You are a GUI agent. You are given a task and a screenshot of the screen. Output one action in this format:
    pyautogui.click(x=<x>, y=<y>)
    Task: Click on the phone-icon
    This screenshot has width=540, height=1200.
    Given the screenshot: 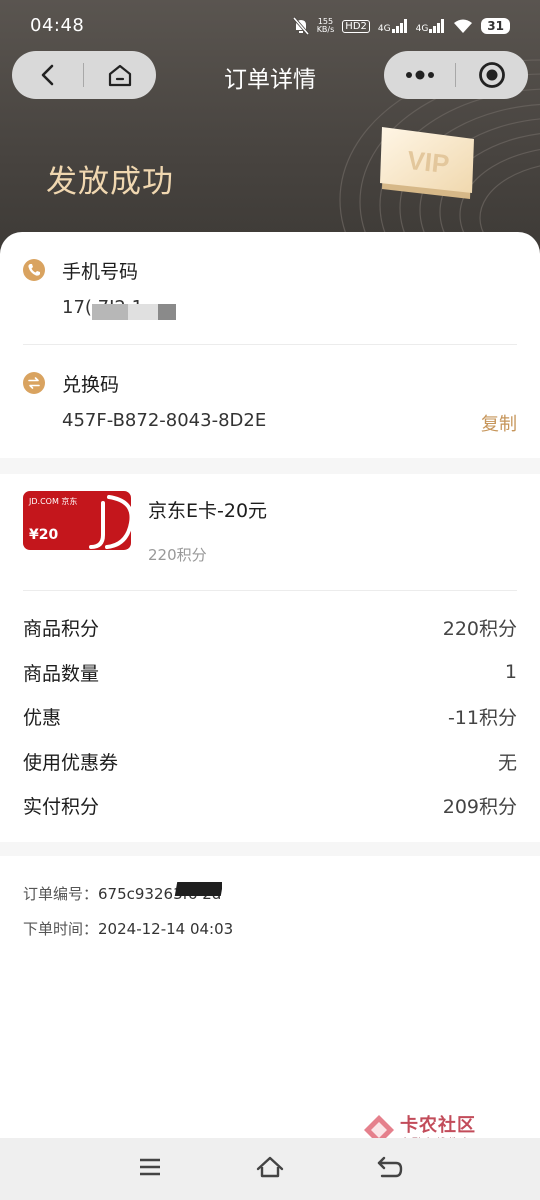 What is the action you would take?
    pyautogui.click(x=34, y=270)
    